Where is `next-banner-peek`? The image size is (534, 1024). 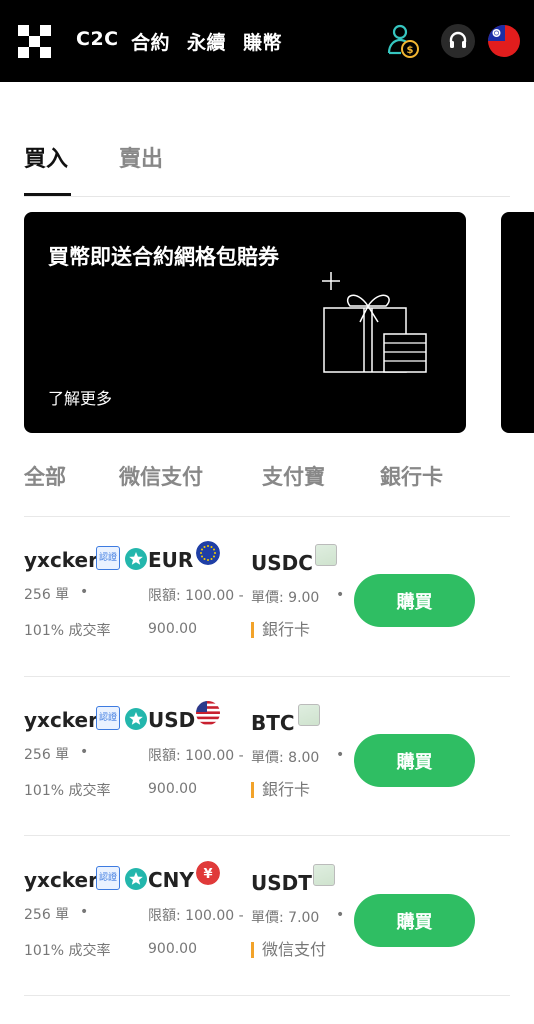
next-banner-peek is located at coordinates (517, 322).